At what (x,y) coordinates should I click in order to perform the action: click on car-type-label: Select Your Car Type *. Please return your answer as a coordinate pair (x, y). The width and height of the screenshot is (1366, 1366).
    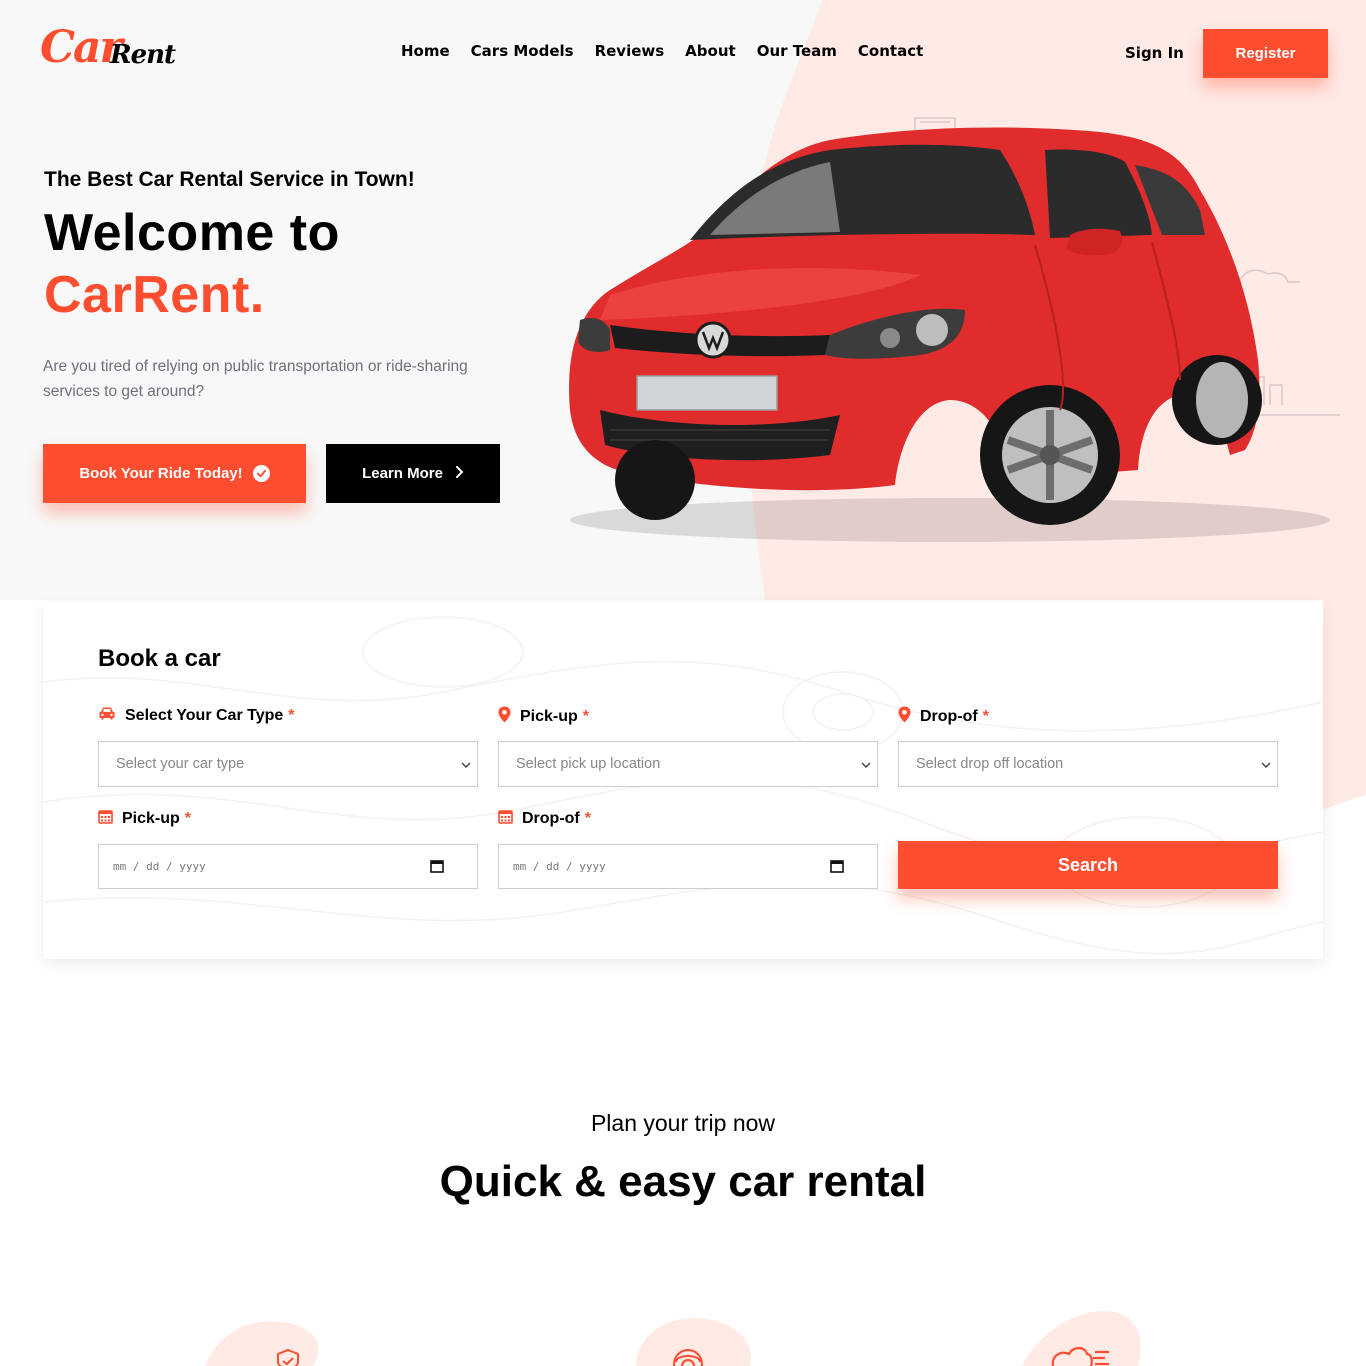
    Looking at the image, I should click on (196, 715).